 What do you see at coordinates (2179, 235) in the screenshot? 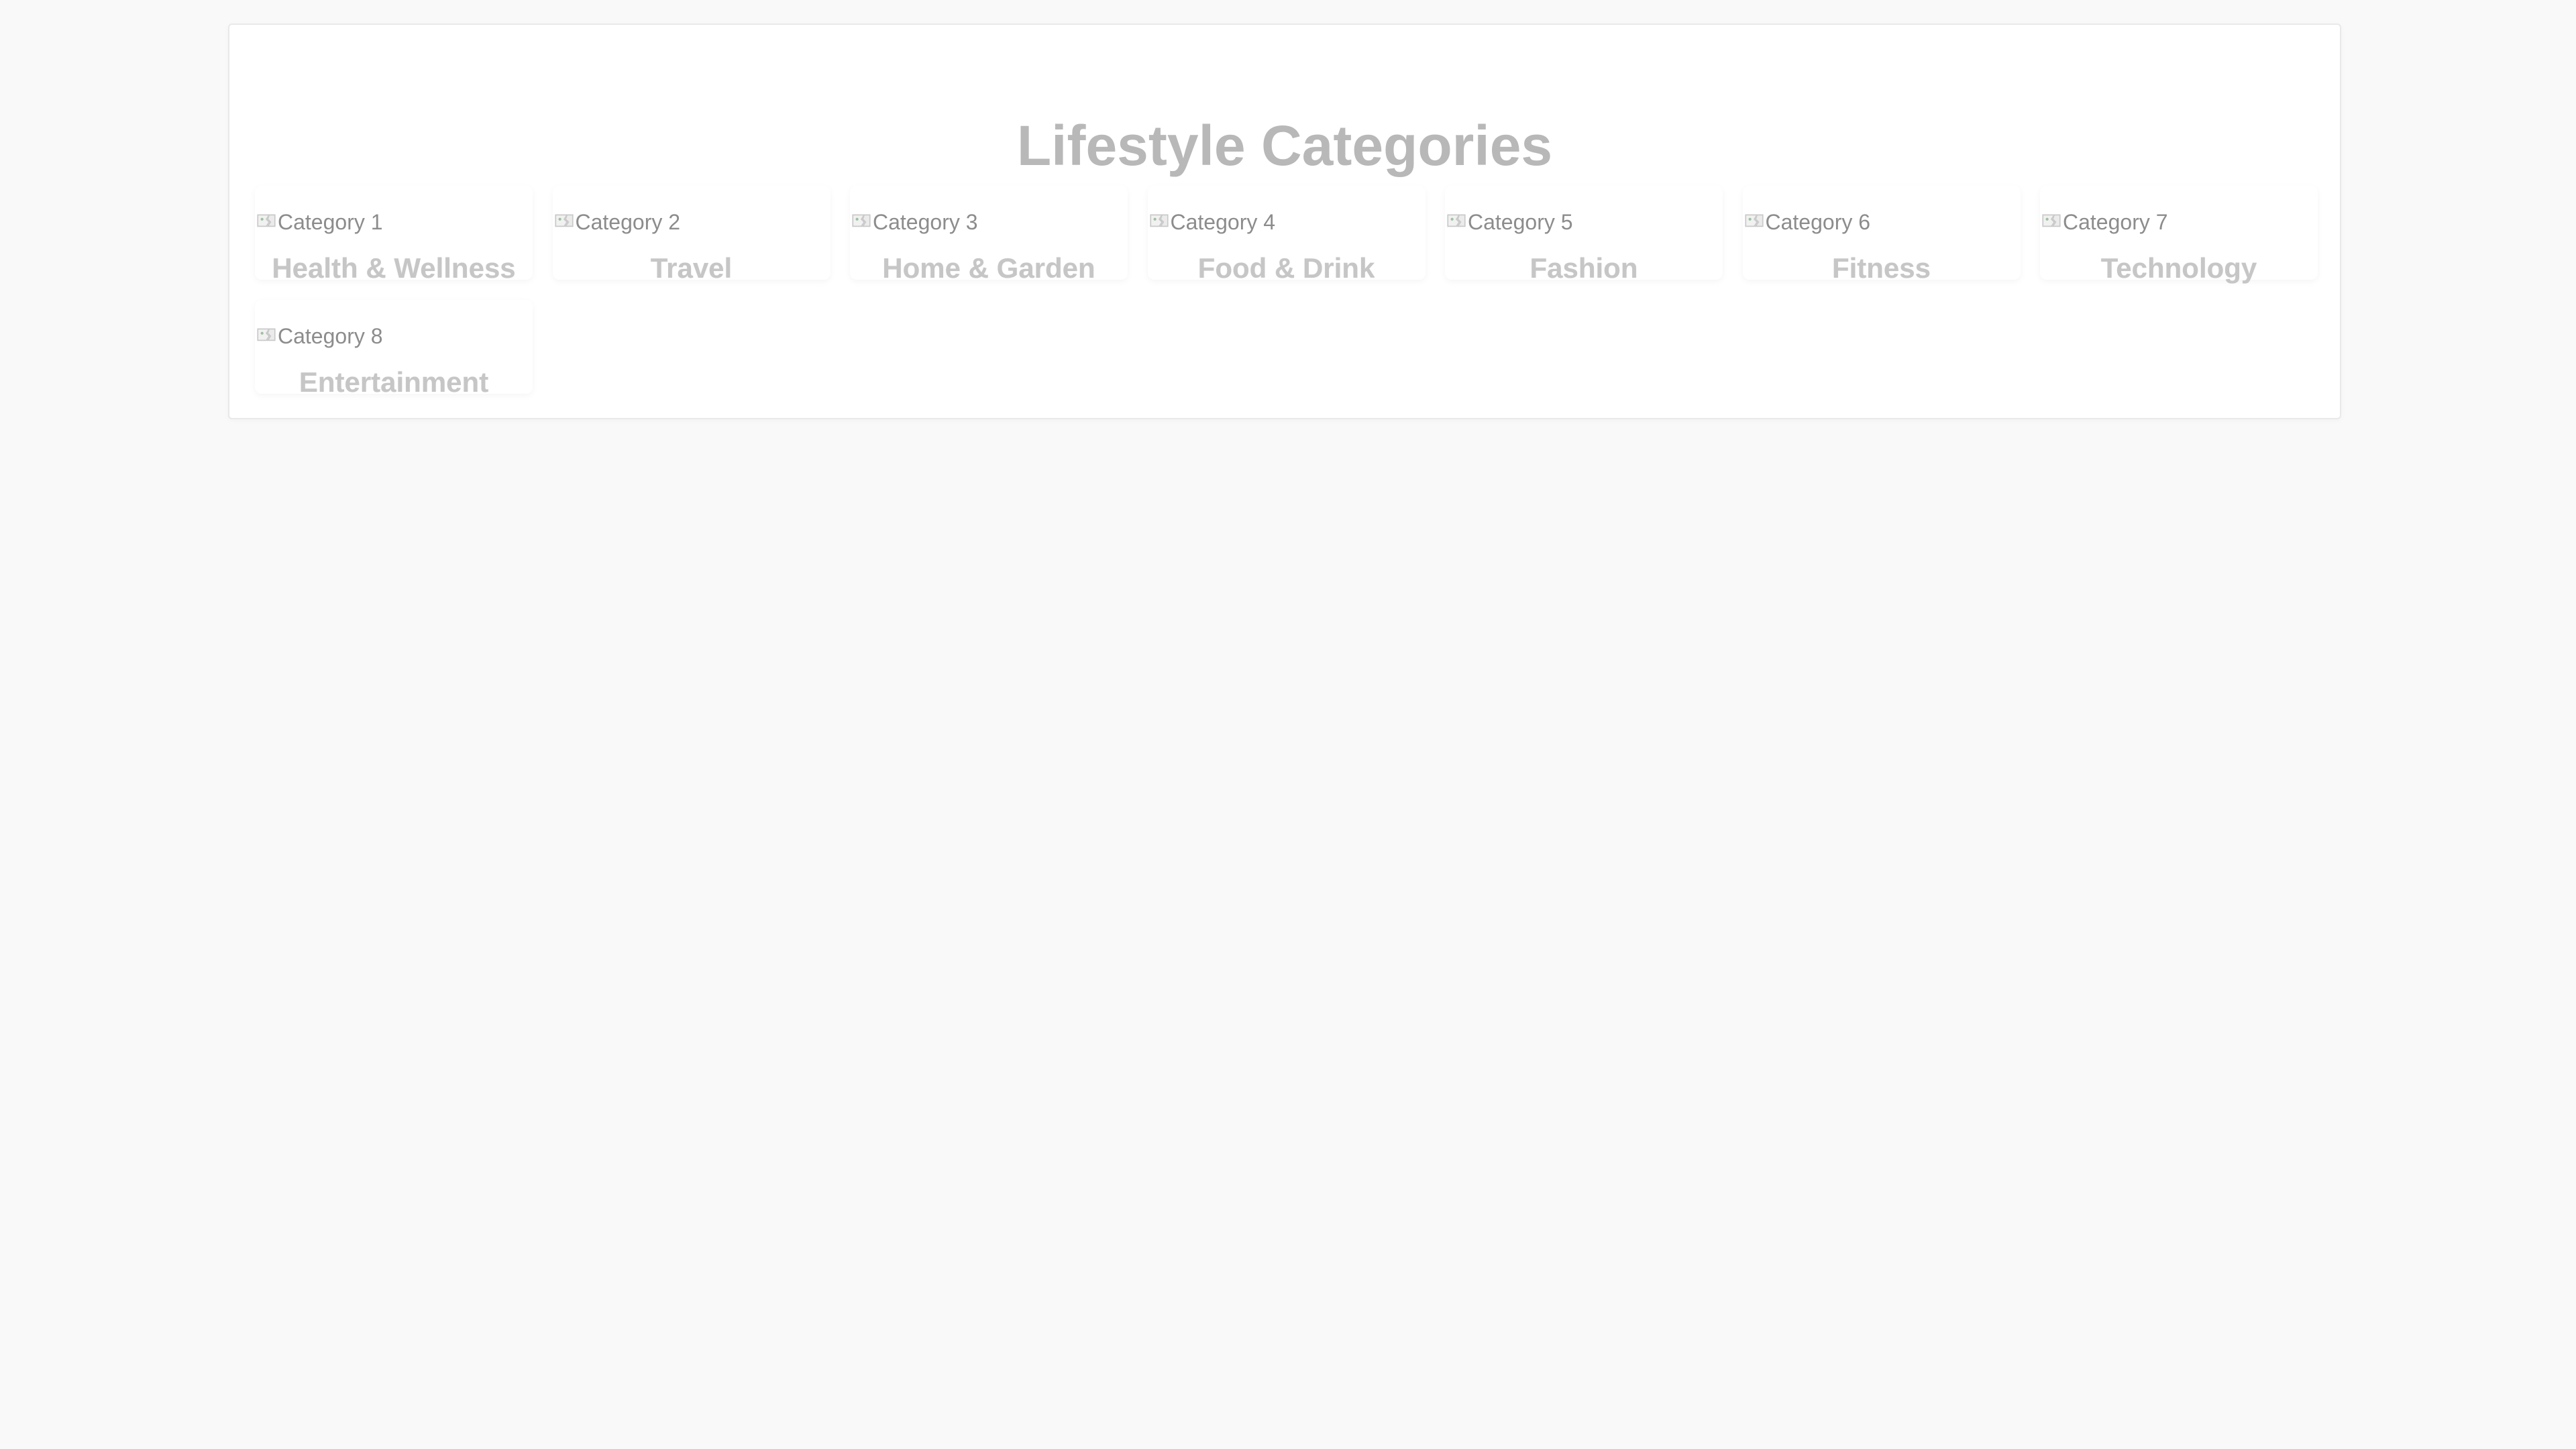
I see `category-card-technology: Category 7 Technology` at bounding box center [2179, 235].